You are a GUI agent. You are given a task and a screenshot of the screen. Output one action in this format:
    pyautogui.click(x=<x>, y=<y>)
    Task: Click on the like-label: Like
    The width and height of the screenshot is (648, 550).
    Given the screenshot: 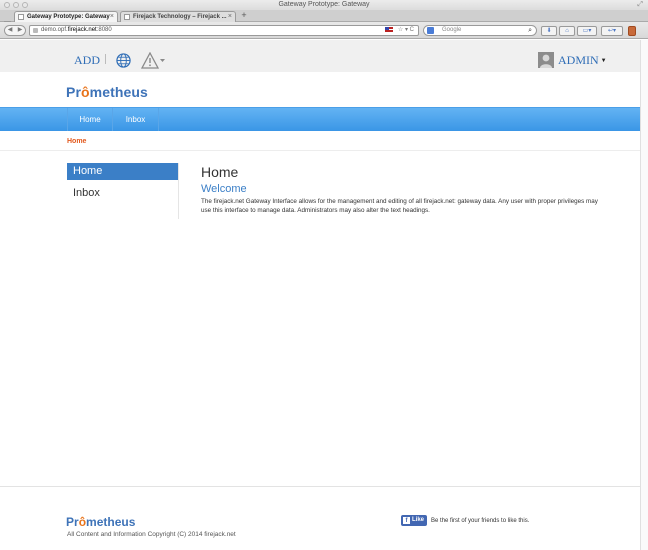 What is the action you would take?
    pyautogui.click(x=418, y=520)
    